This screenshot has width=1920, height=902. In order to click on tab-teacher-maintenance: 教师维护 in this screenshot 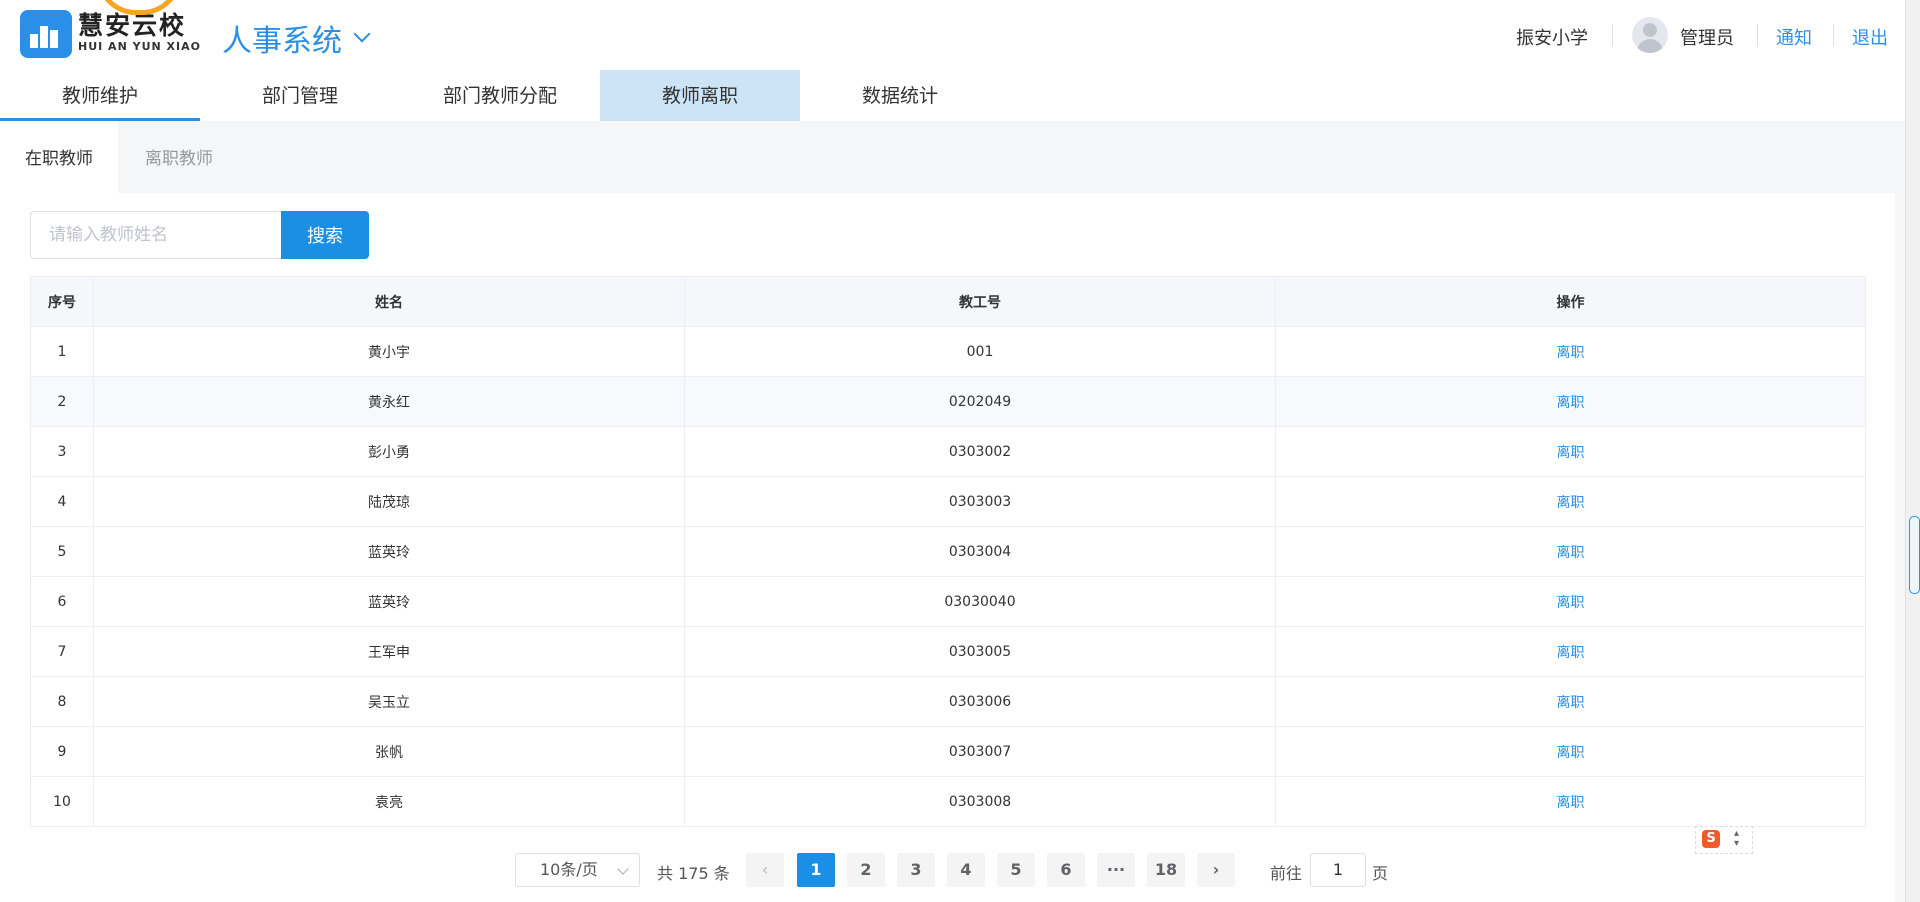, I will do `click(100, 95)`.